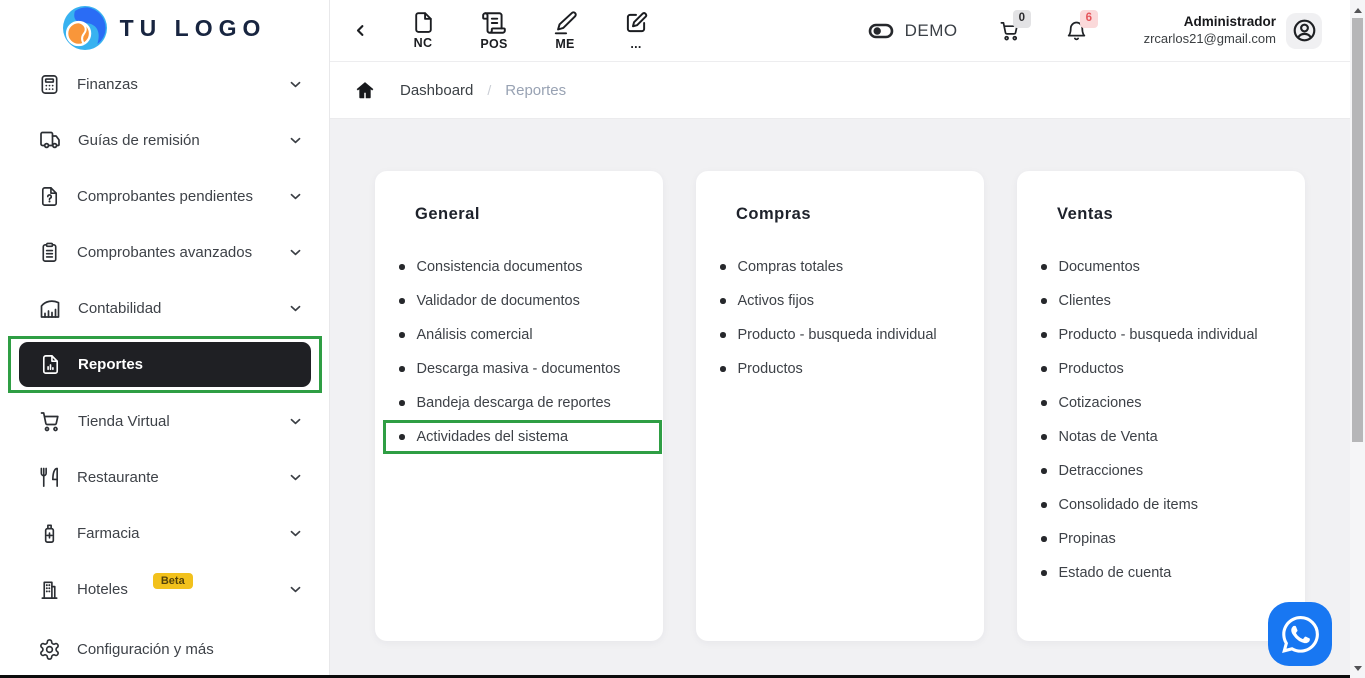 The height and width of the screenshot is (678, 1365). I want to click on report-link: Notas de Venta, so click(1173, 437).